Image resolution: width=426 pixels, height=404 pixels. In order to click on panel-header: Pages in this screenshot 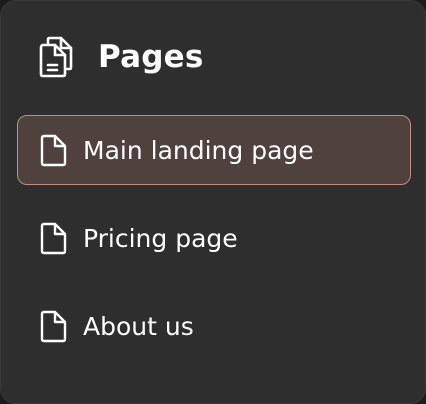, I will do `click(120, 57)`.